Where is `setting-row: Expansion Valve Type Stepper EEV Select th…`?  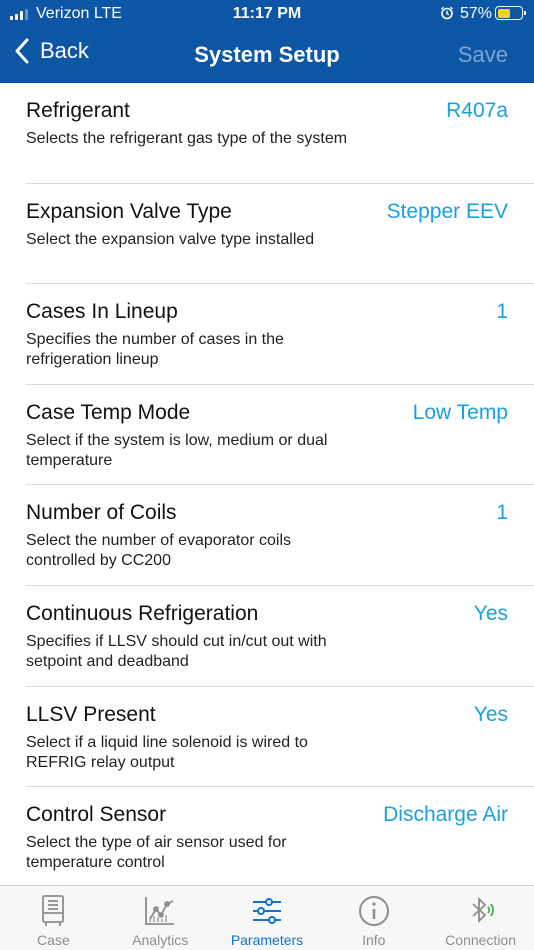
setting-row: Expansion Valve Type Stepper EEV Select th… is located at coordinates (267, 234).